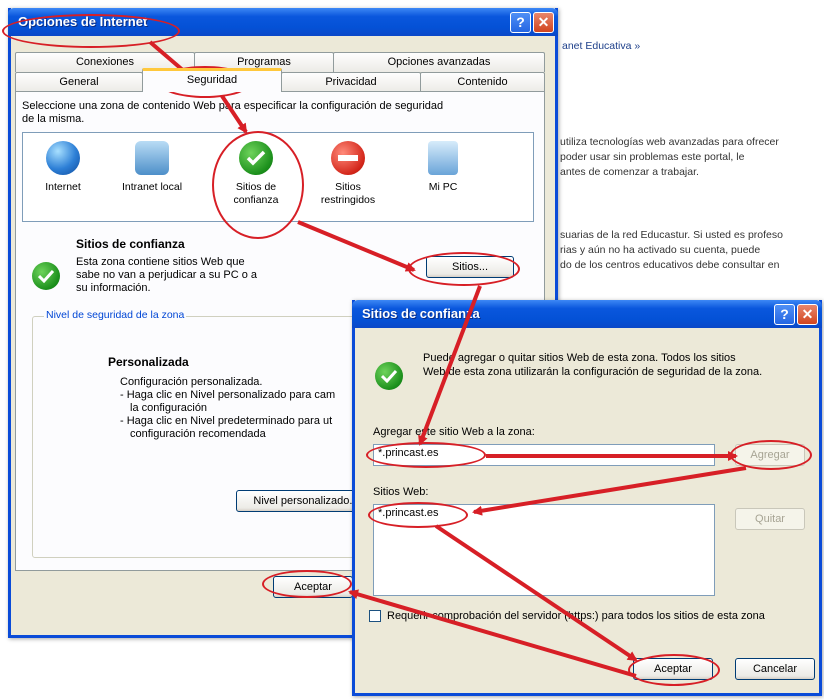 This screenshot has width=824, height=700. Describe the element at coordinates (212, 80) in the screenshot. I see `tab-seguridad: Seguridad` at that location.